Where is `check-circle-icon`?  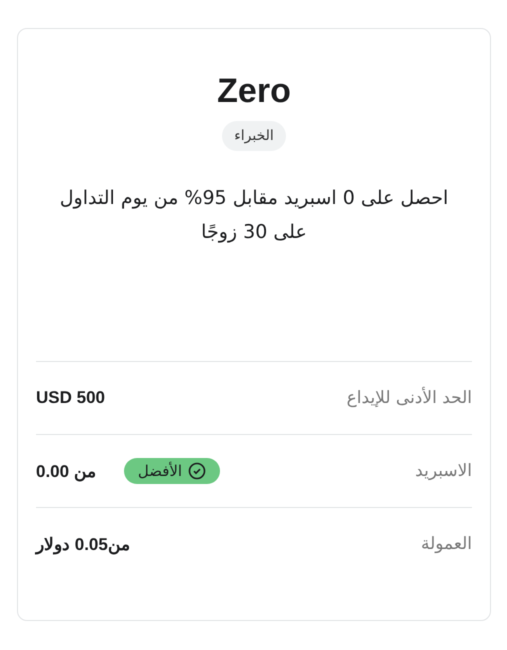 check-circle-icon is located at coordinates (197, 471).